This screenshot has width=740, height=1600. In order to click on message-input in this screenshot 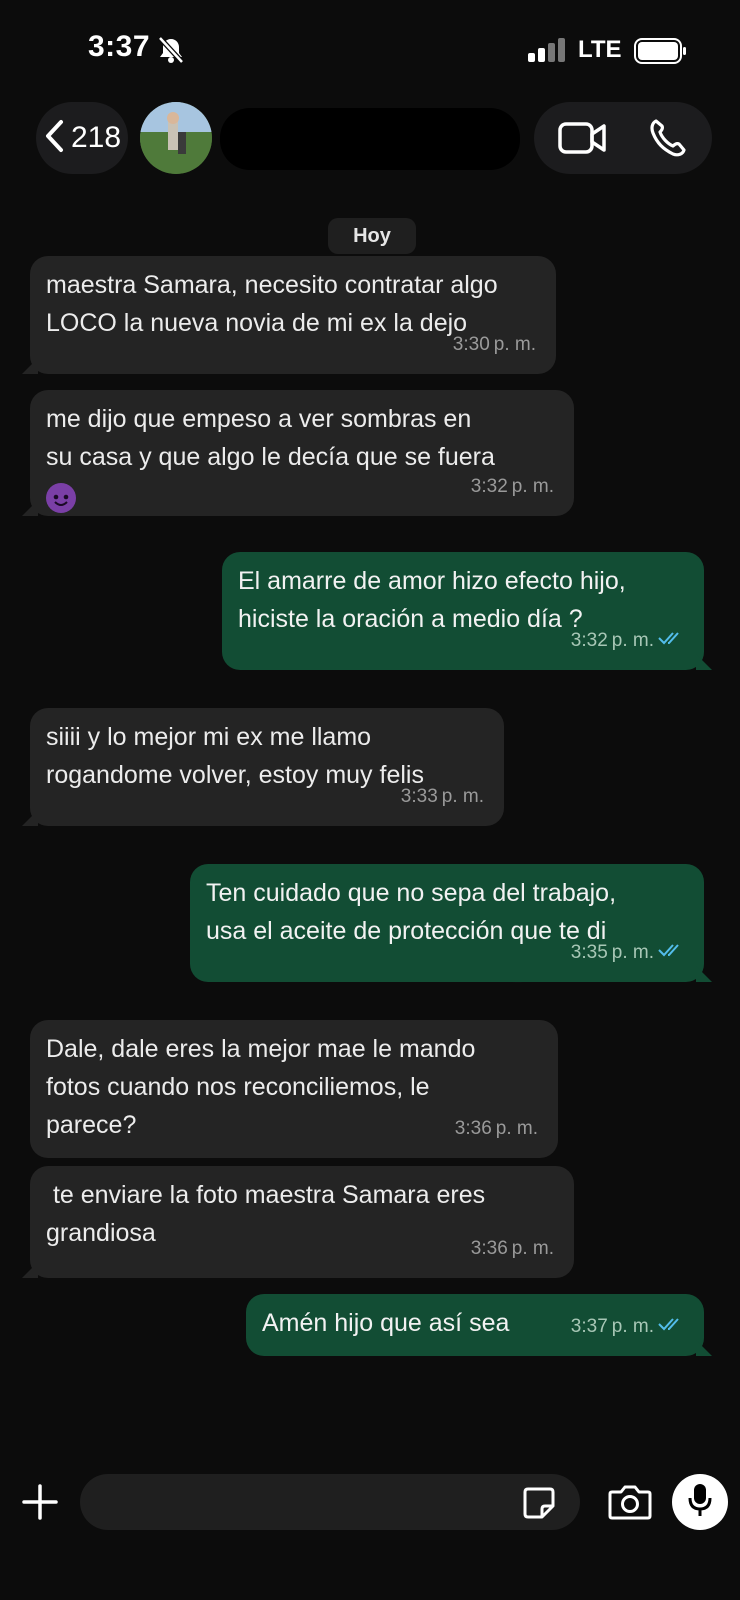, I will do `click(330, 1502)`.